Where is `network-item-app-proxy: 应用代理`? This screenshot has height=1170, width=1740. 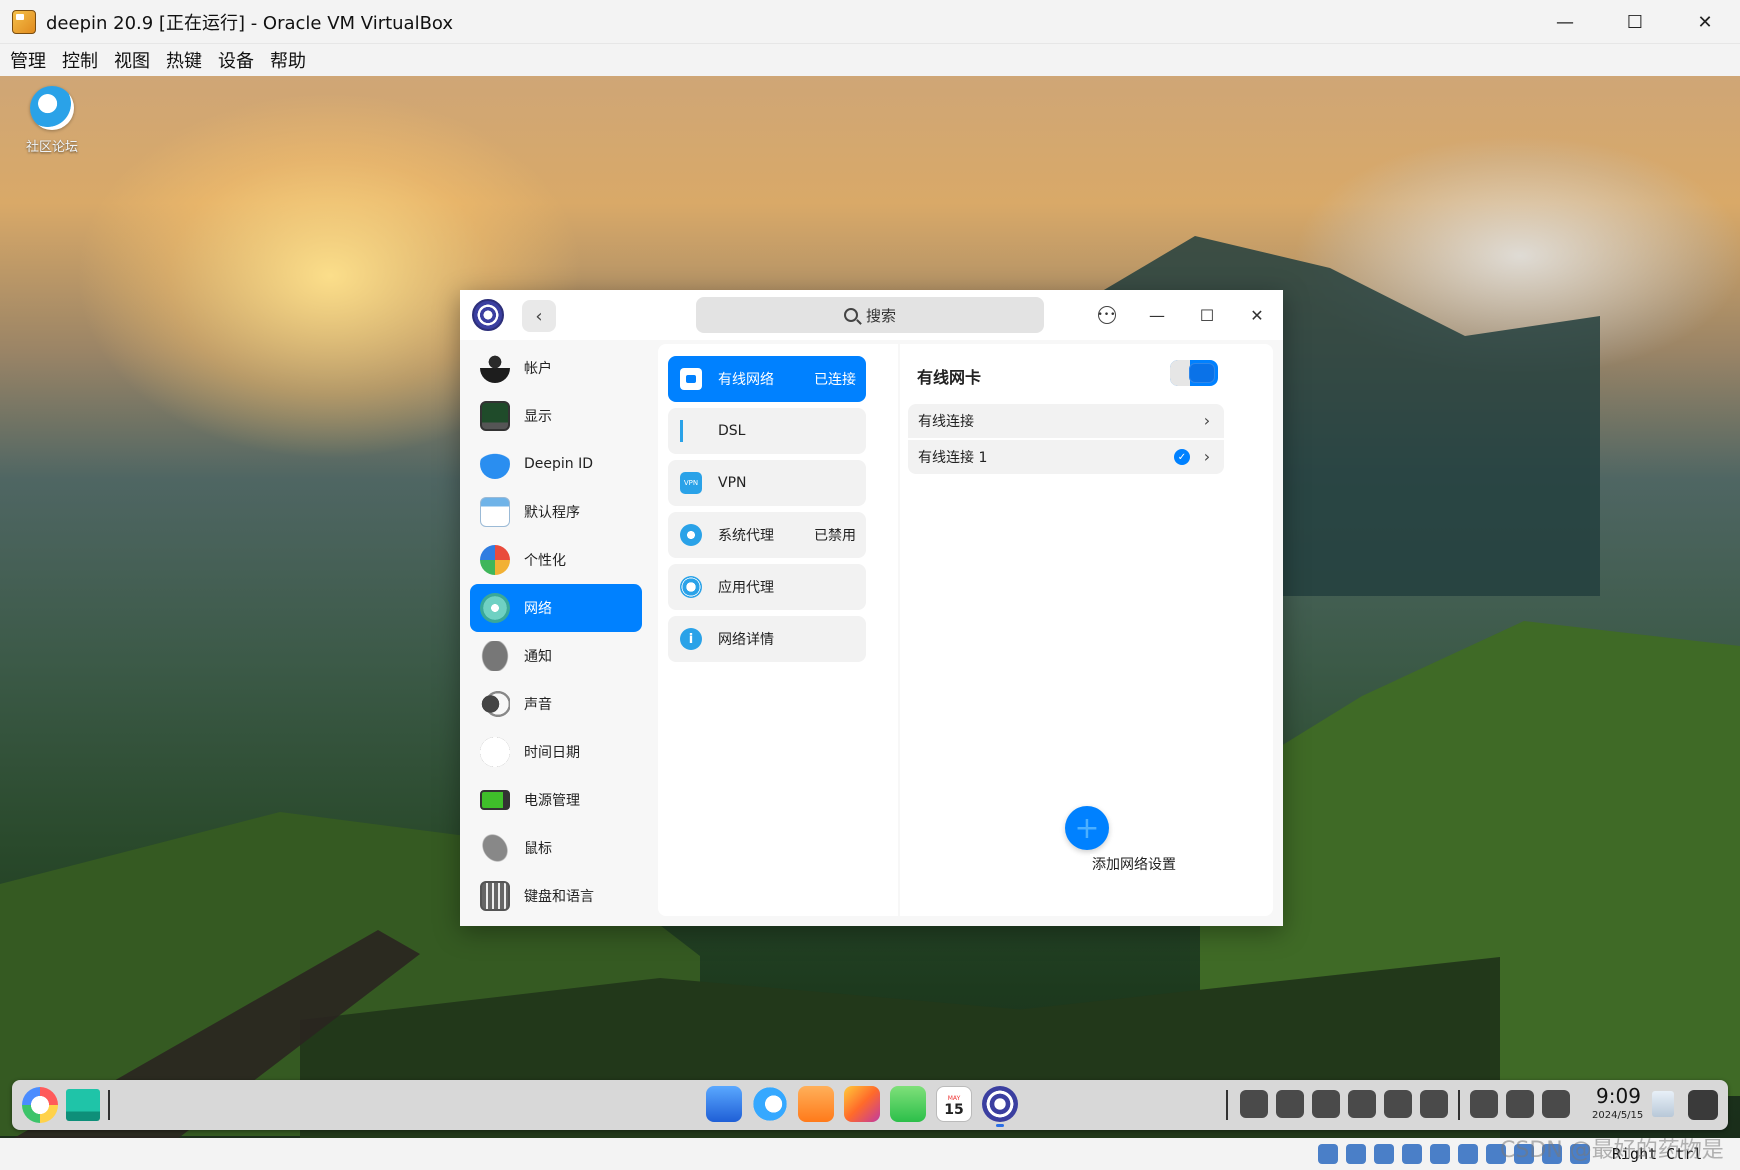 network-item-app-proxy: 应用代理 is located at coordinates (767, 587).